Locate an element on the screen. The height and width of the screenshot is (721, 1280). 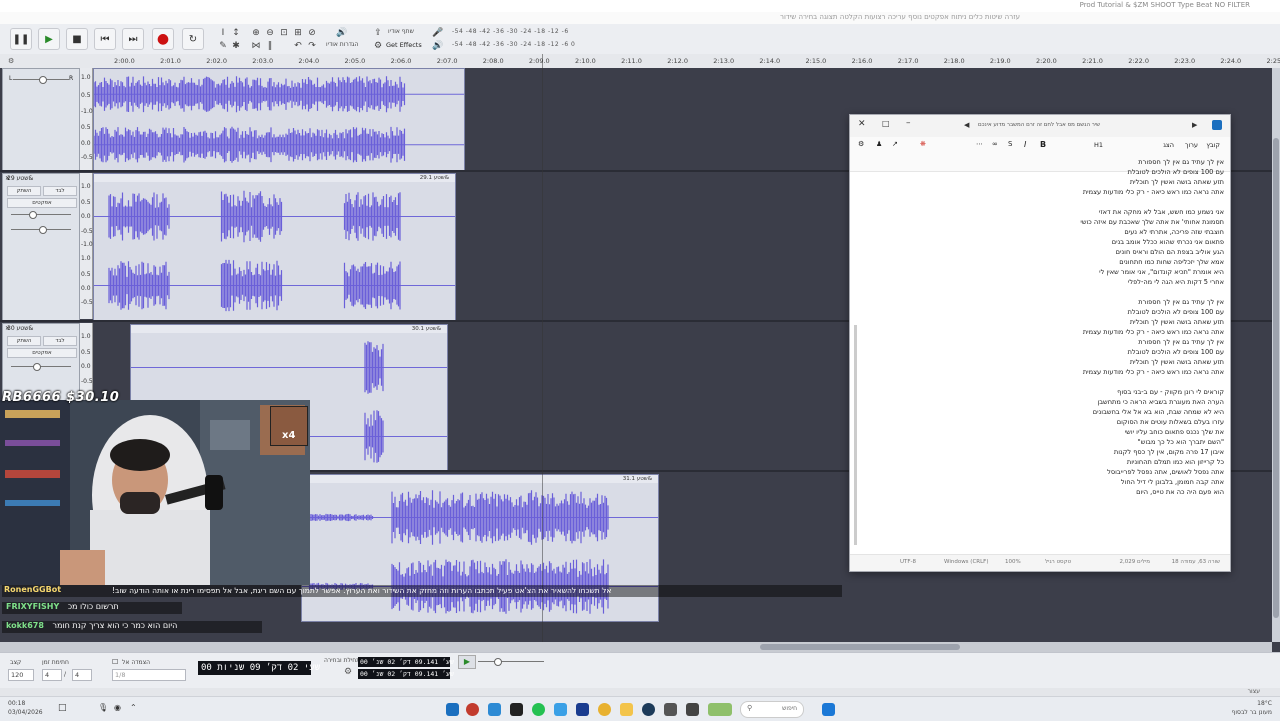
track-panel-1: L R is located at coordinates (41, 120).